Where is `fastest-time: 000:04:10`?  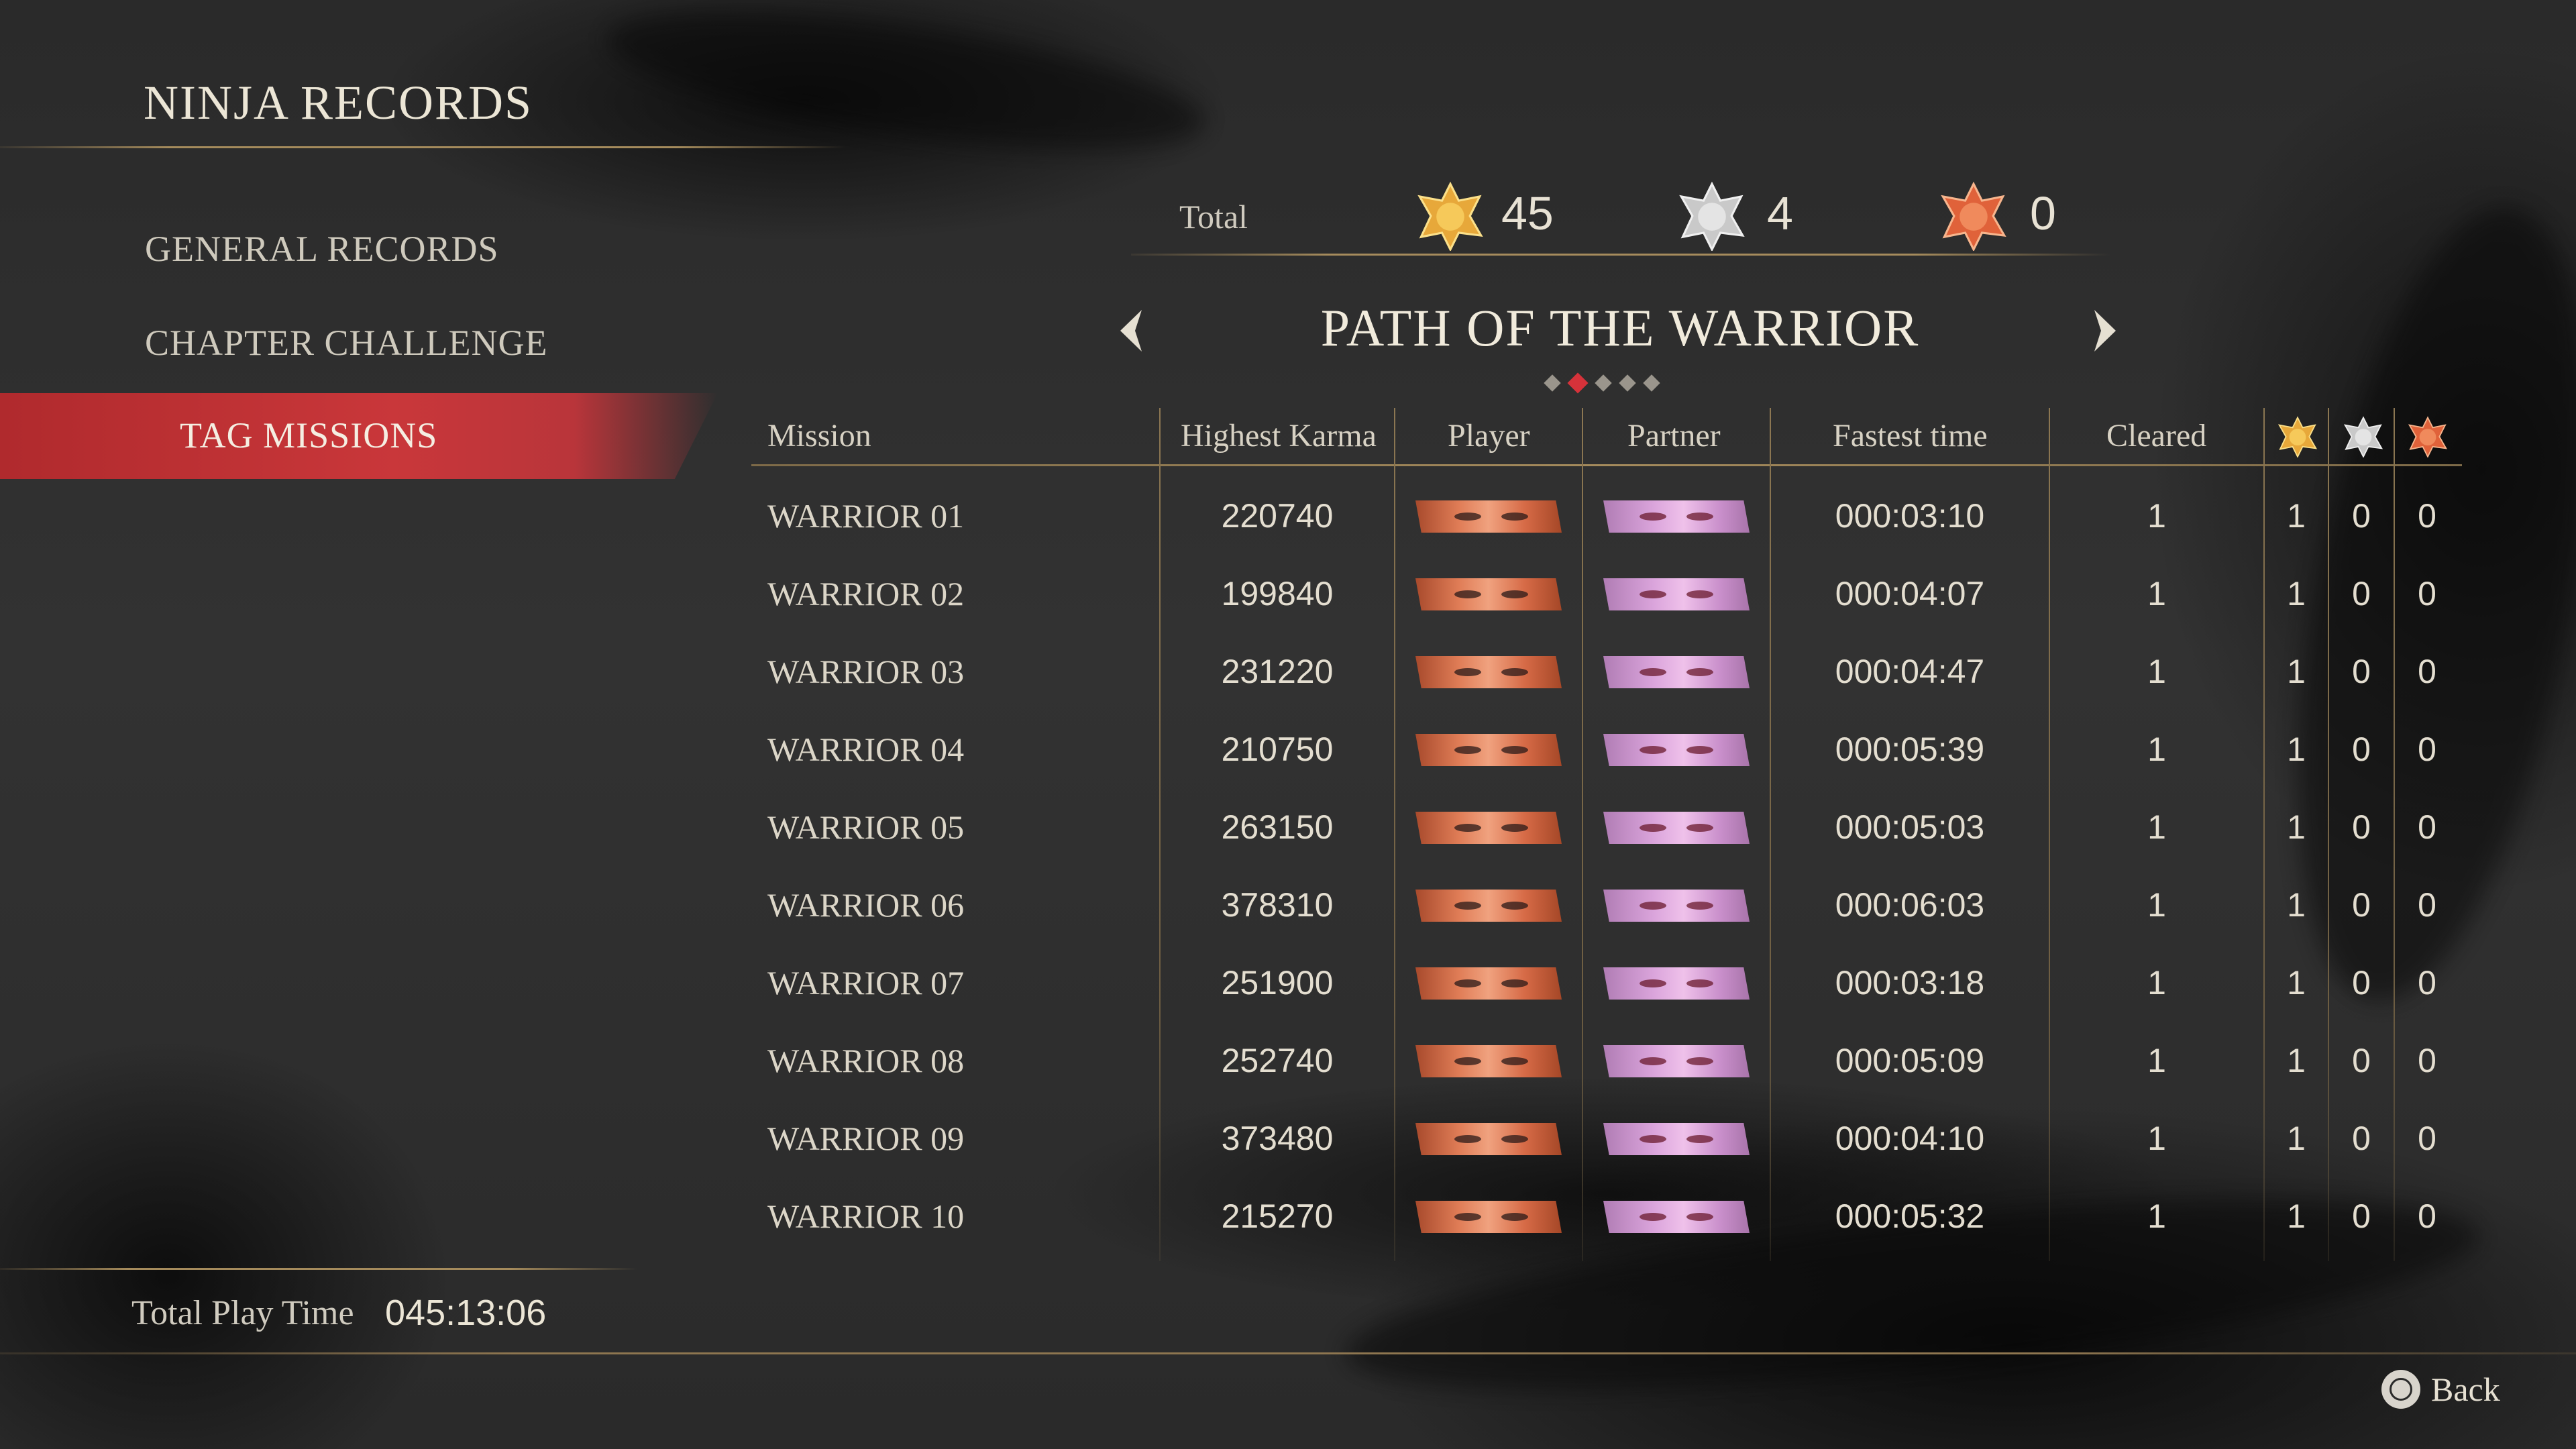 fastest-time: 000:04:10 is located at coordinates (1910, 1138).